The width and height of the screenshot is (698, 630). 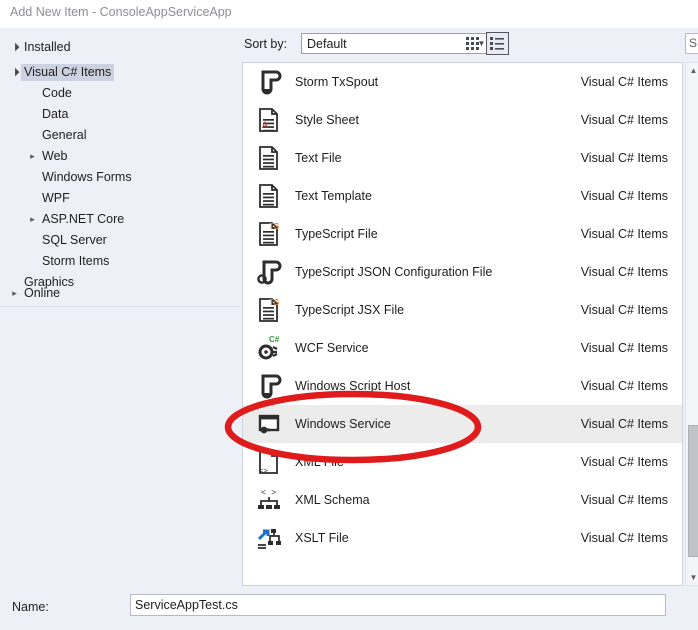 I want to click on template-name: TypeScript JSX File, so click(x=350, y=310).